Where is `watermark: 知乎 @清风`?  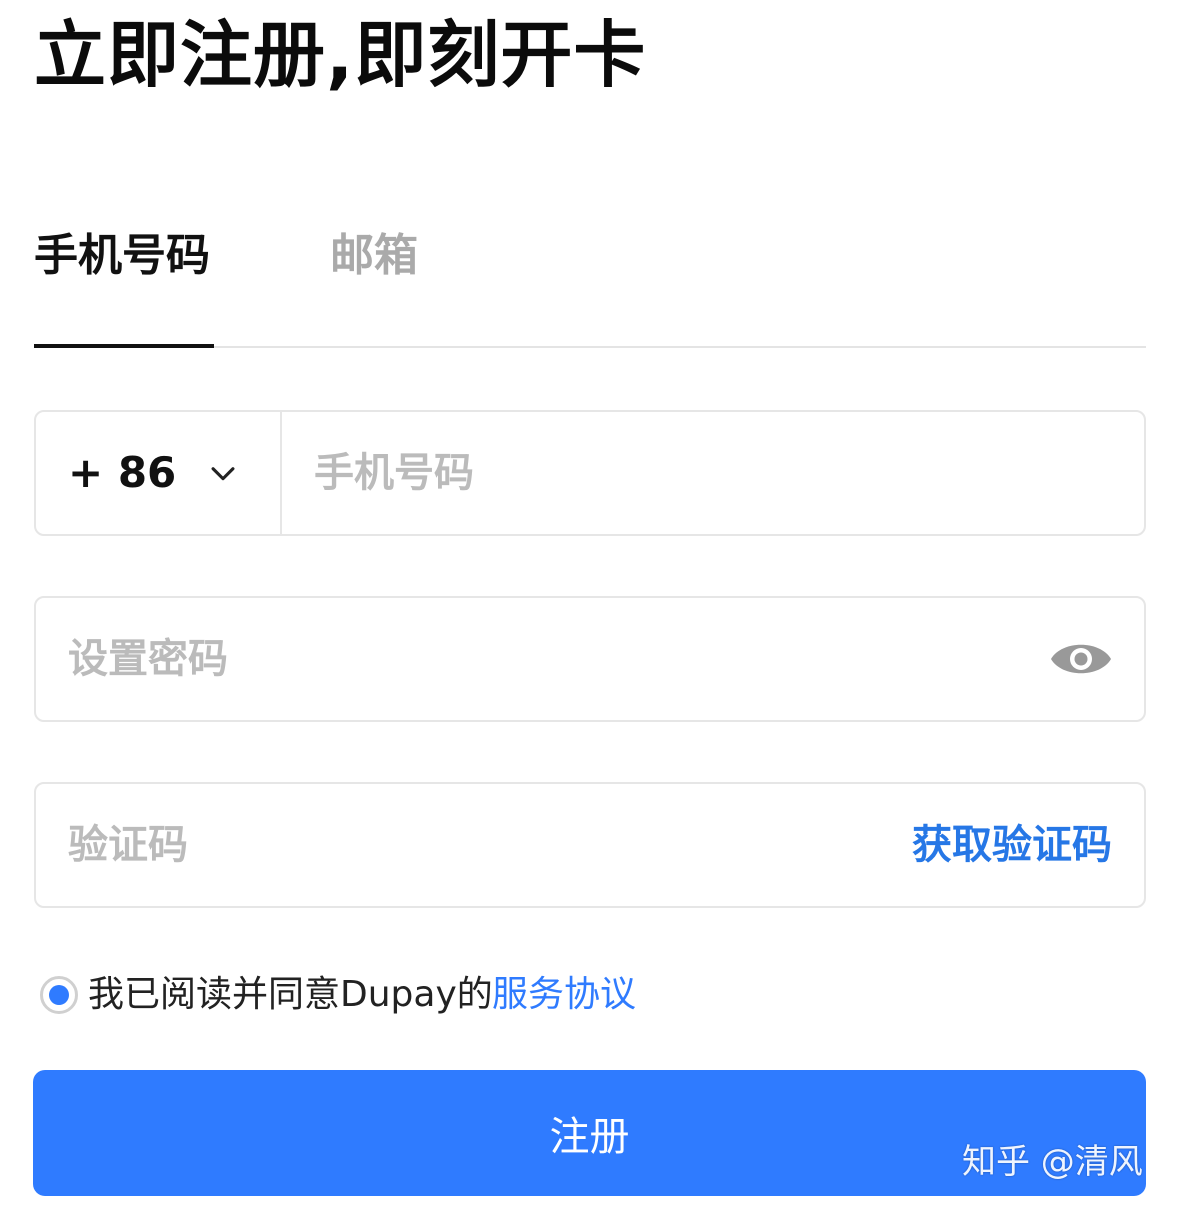
watermark: 知乎 @清风 is located at coordinates (1052, 1162).